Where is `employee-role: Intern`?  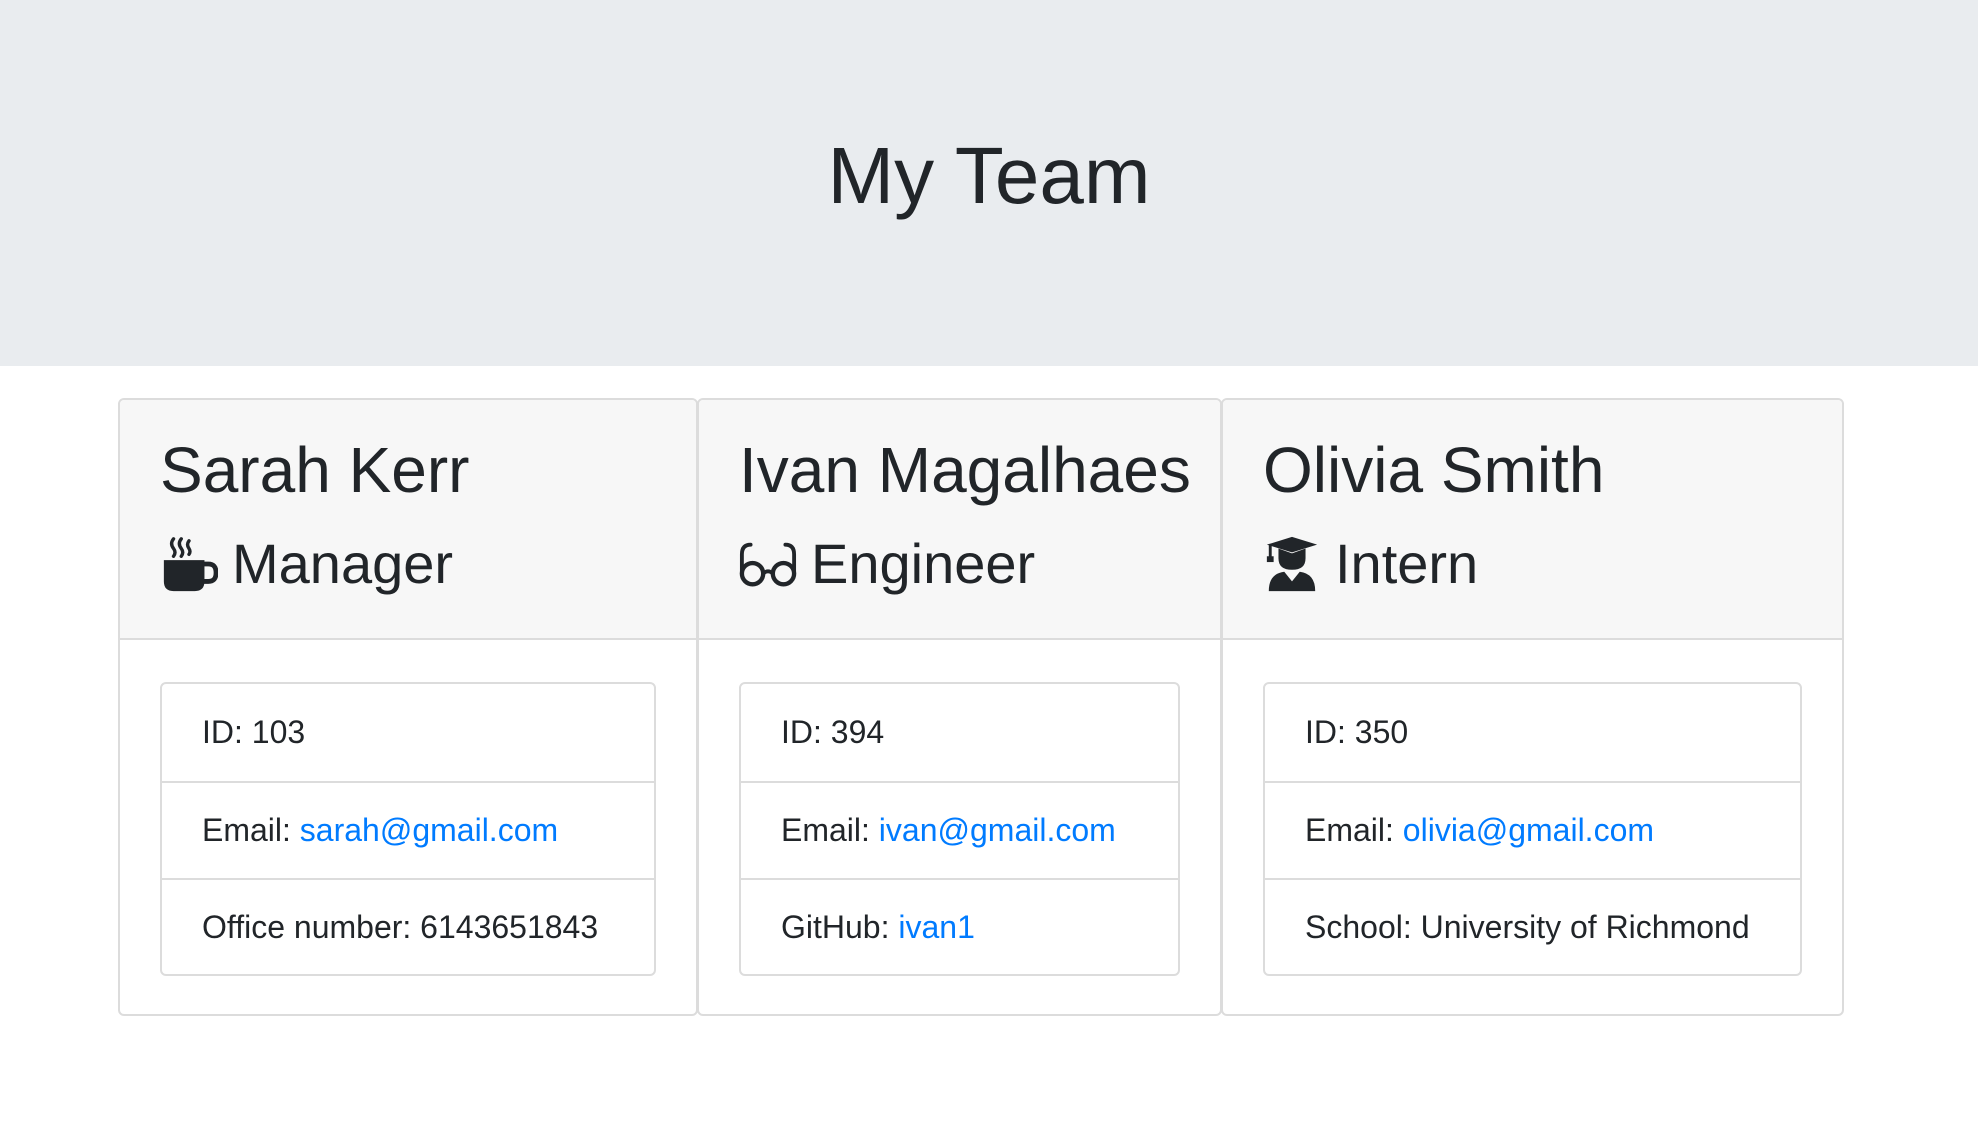 employee-role: Intern is located at coordinates (1370, 564).